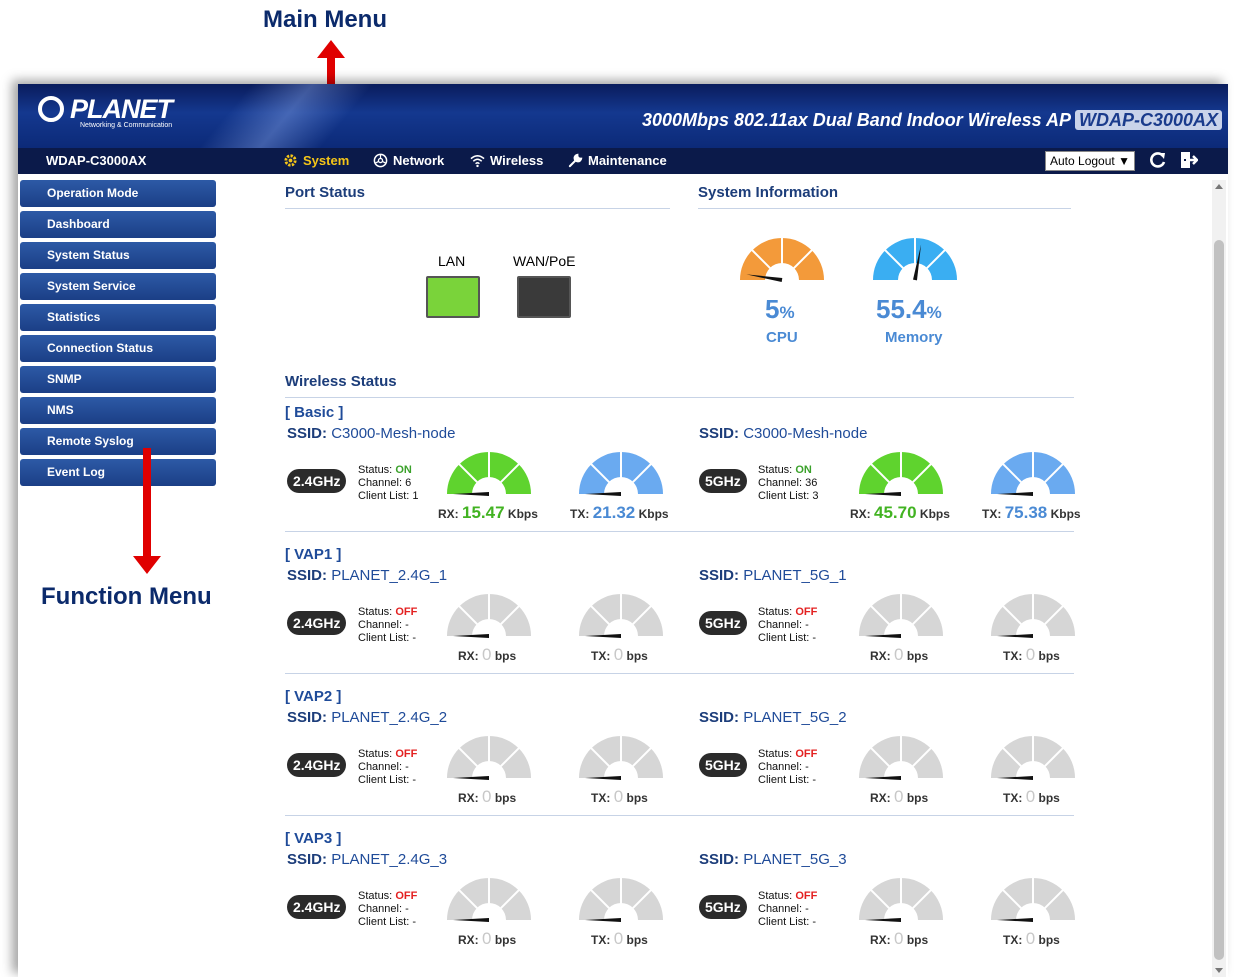 Image resolution: width=1239 pixels, height=977 pixels. Describe the element at coordinates (788, 483) in the screenshot. I see `radio-info: Status: ON Channel: 36 Client List: 3` at that location.